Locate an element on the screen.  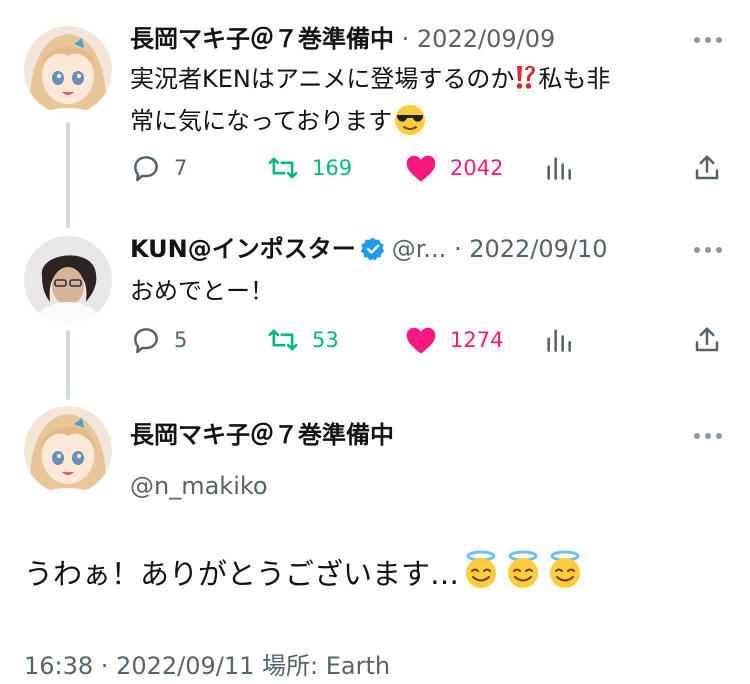
retweet-button: 169 is located at coordinates (309, 168).